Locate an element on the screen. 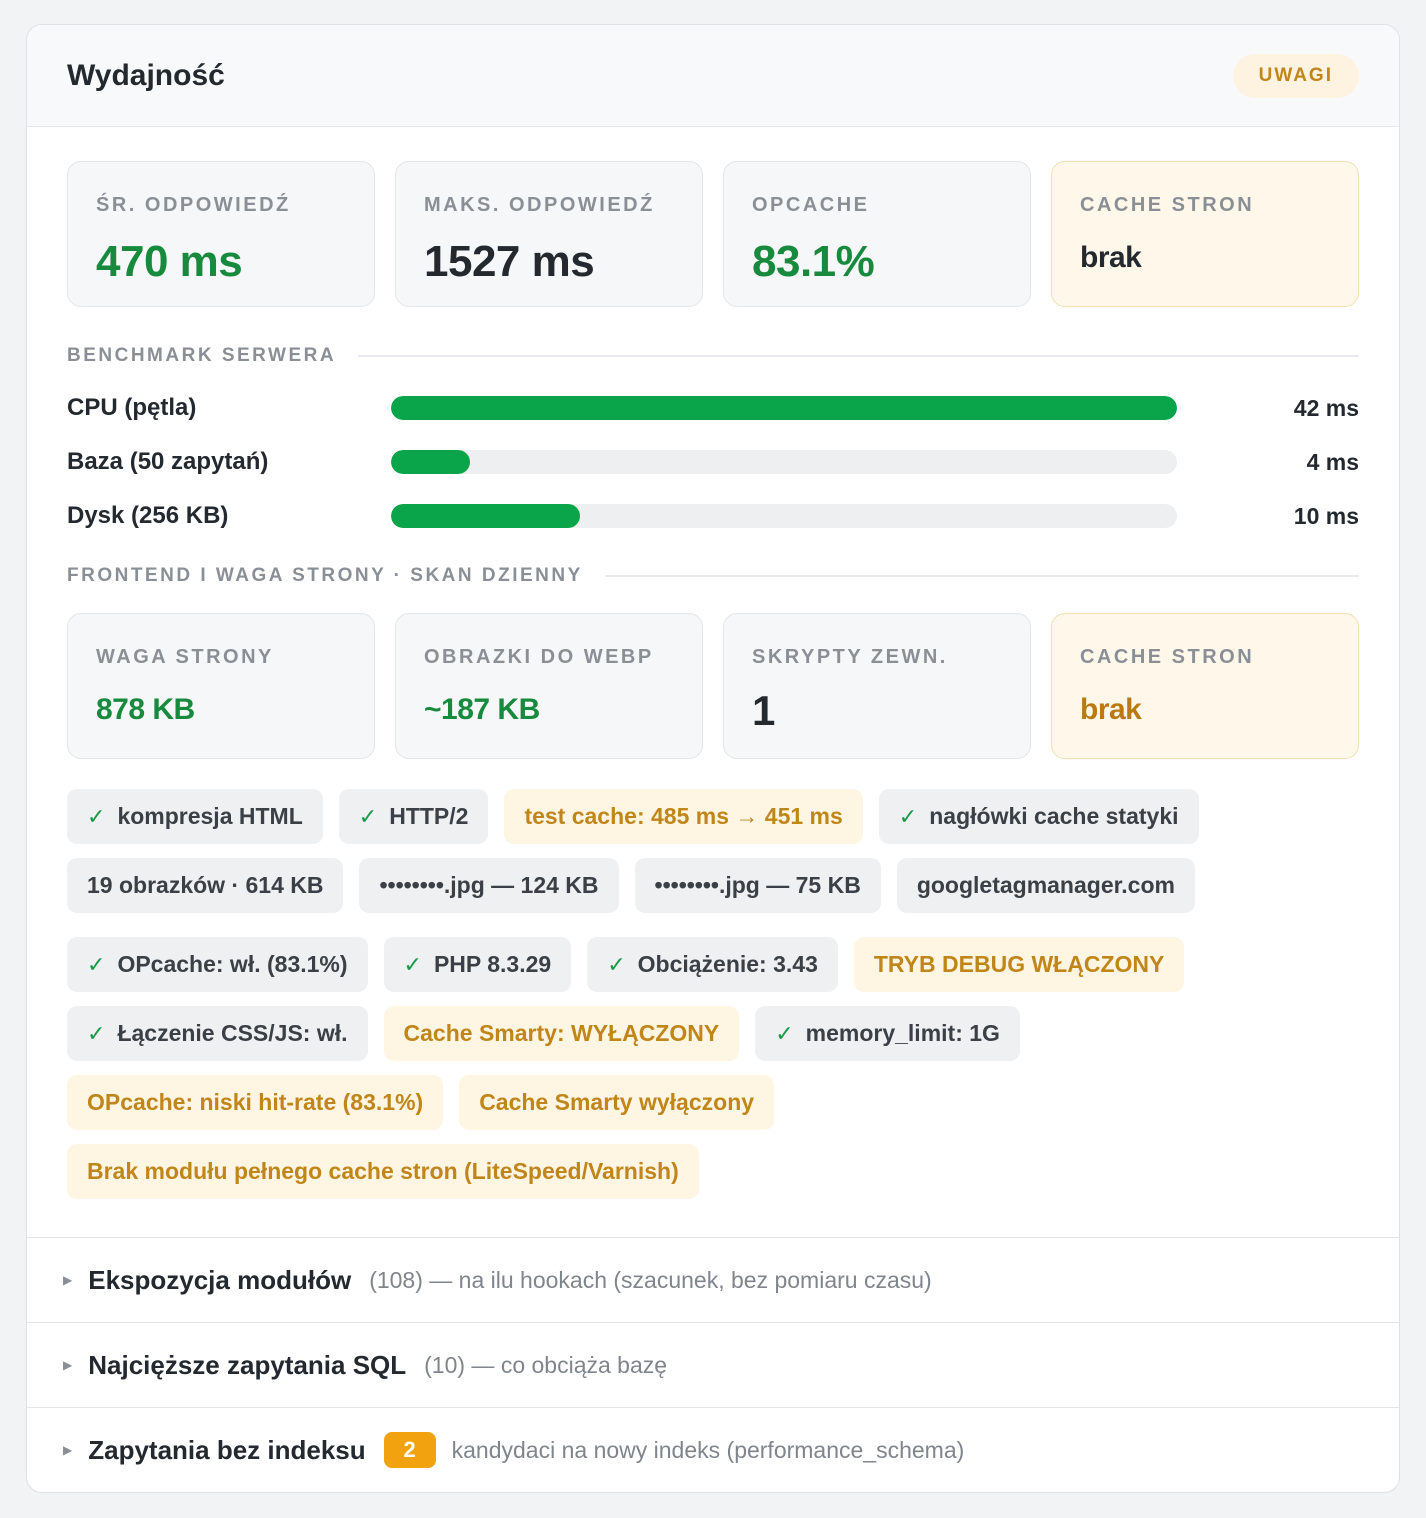 The image size is (1426, 1518). chip-label: Obciążenie: 3.43 is located at coordinates (727, 964).